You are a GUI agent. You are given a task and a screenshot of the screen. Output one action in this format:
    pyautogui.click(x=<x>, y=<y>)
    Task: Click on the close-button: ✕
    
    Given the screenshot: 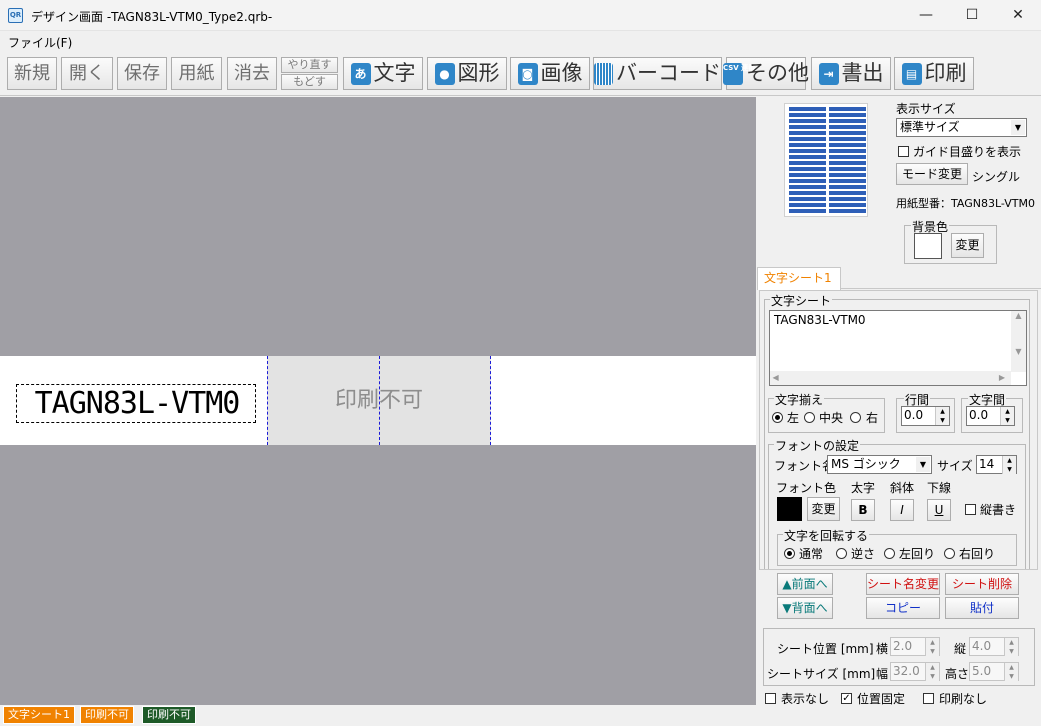 What is the action you would take?
    pyautogui.click(x=1018, y=15)
    